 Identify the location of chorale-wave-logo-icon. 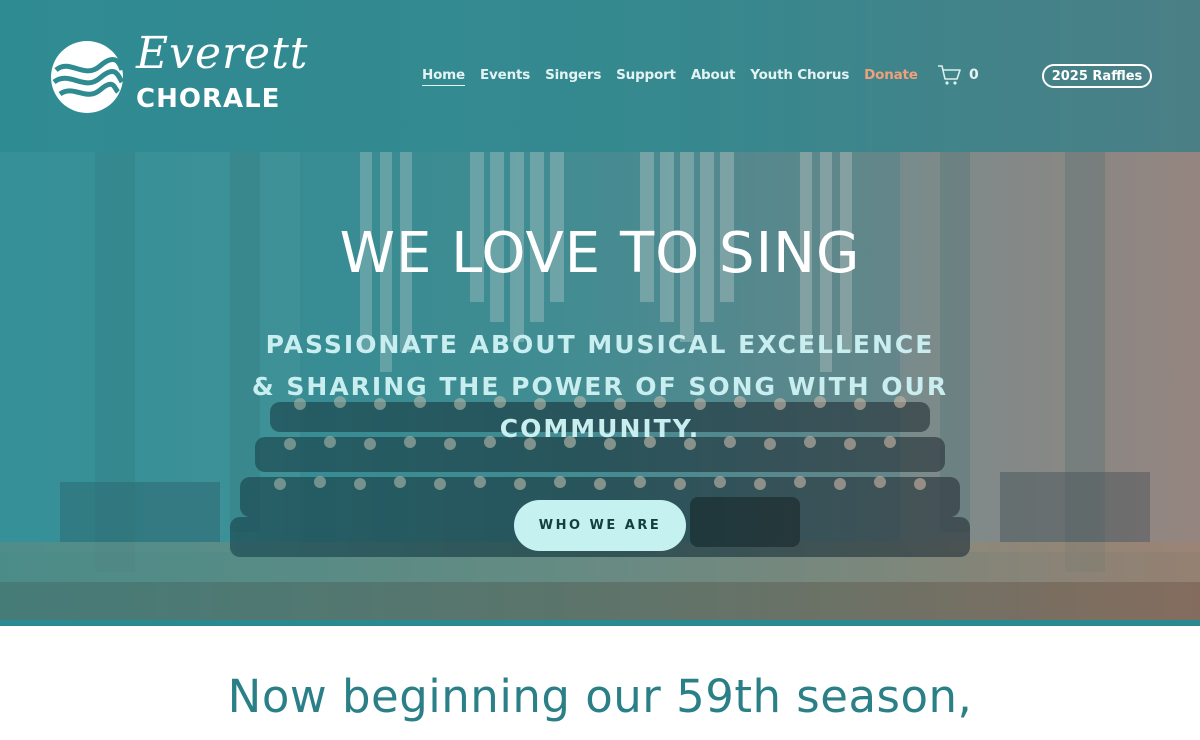
(87, 77).